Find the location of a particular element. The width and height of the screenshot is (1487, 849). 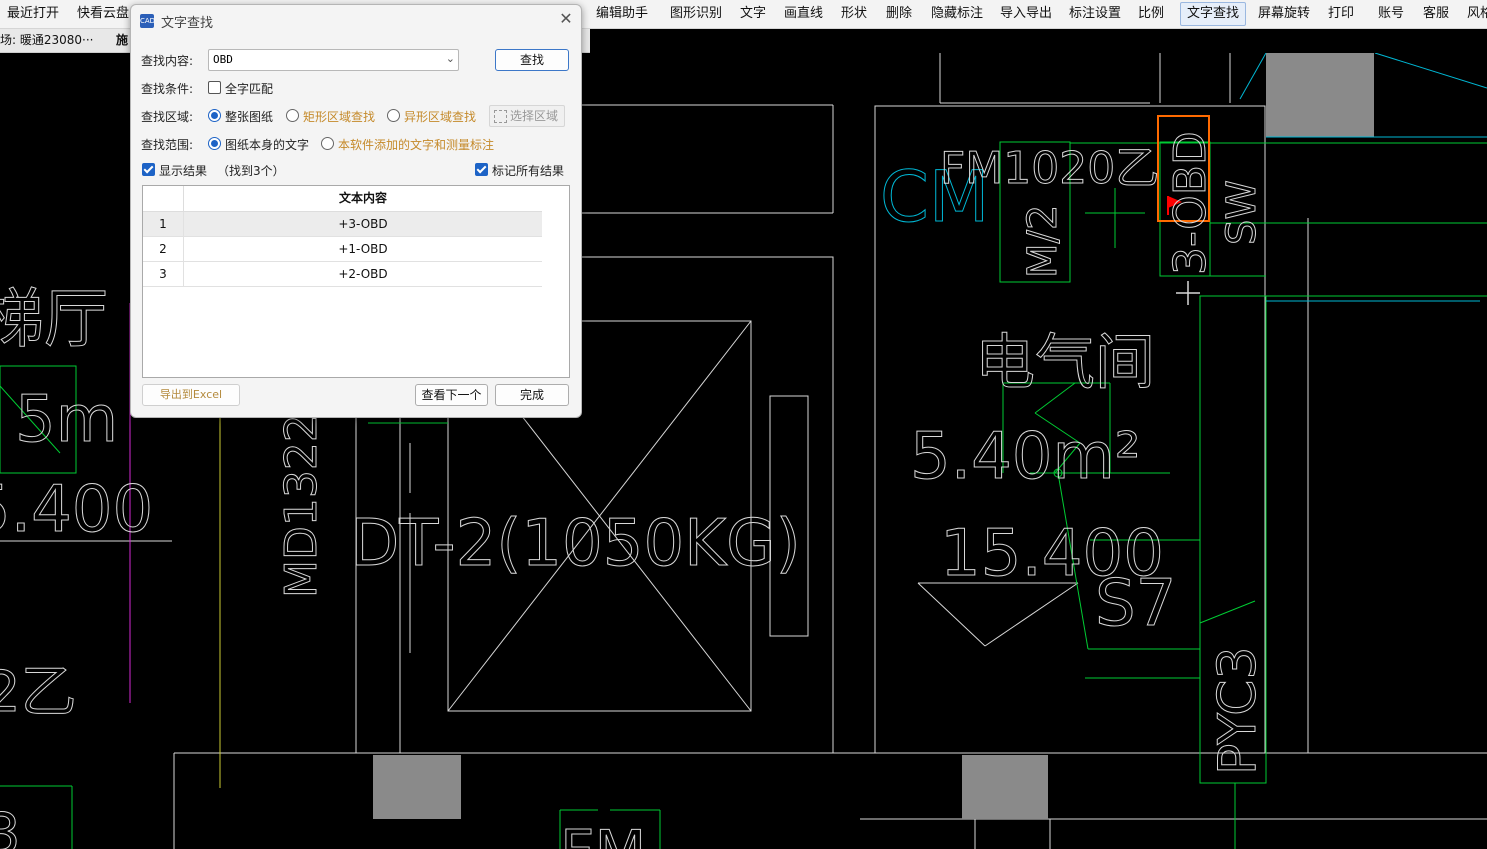

row-index: 3 is located at coordinates (163, 274).